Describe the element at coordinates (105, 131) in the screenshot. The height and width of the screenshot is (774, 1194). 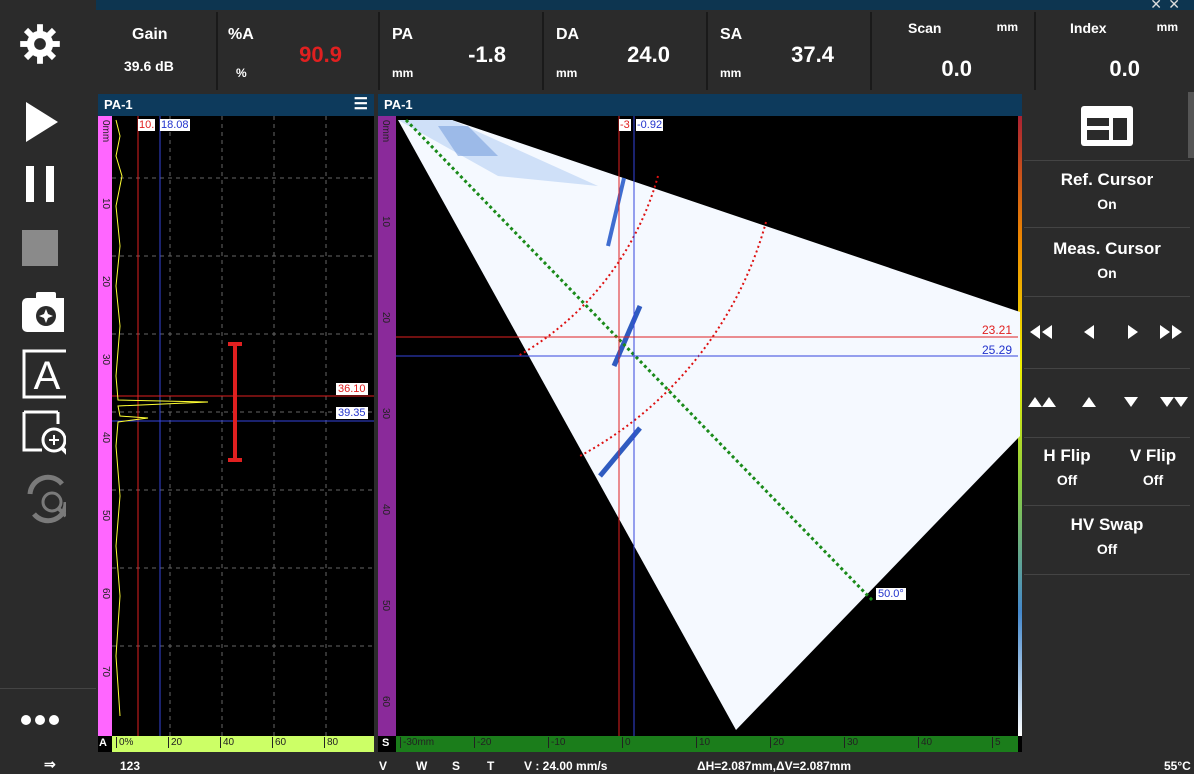
I see `ascan-y-tick: 0mm` at that location.